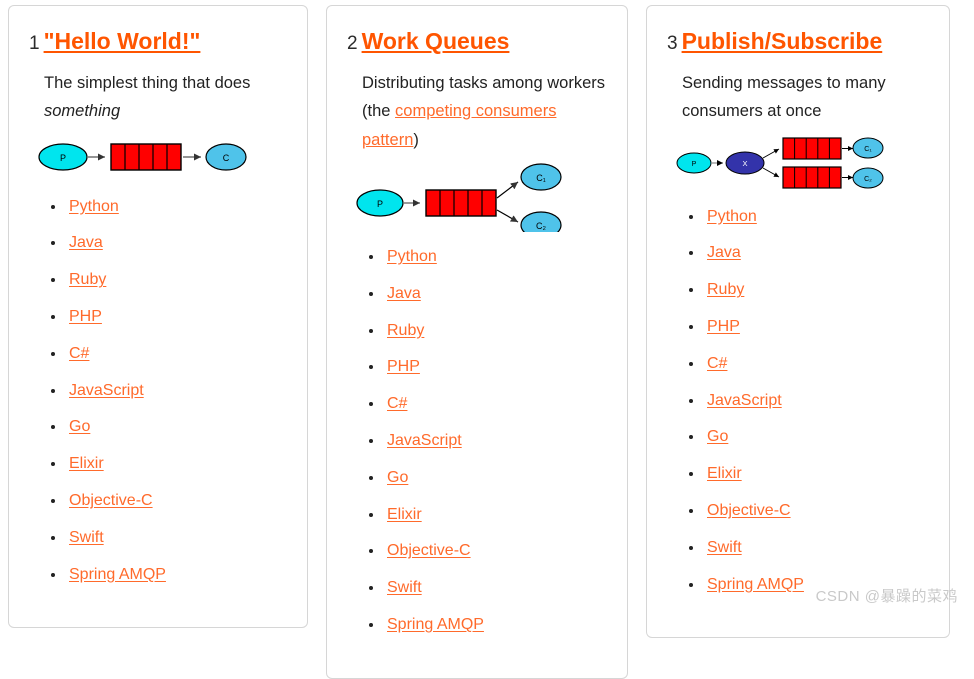  I want to click on exchange-label: X, so click(744, 163).